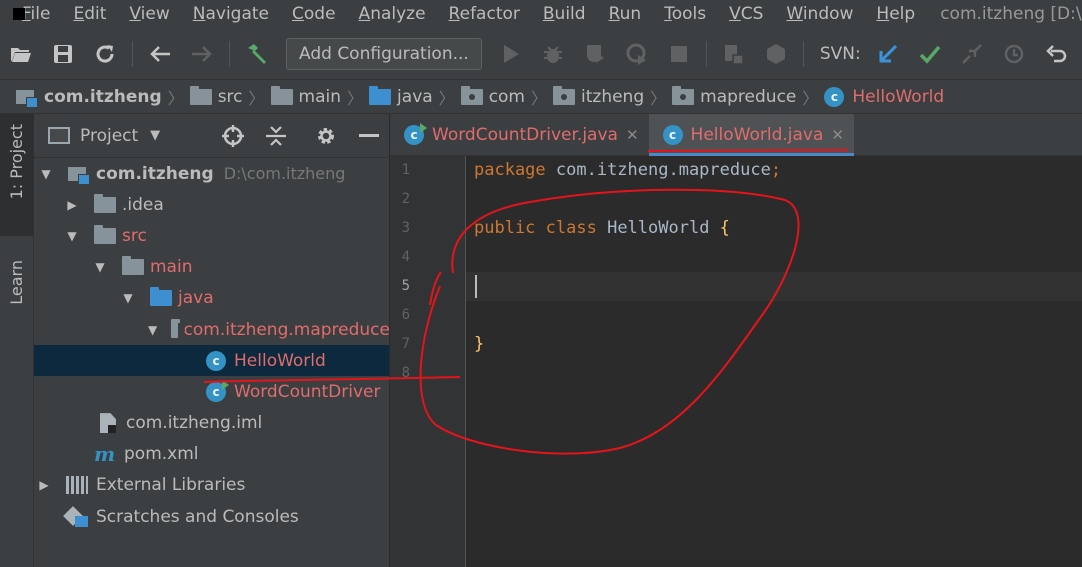 This screenshot has height=567, width=1082. Describe the element at coordinates (479, 344) in the screenshot. I see `close-brace: }` at that location.